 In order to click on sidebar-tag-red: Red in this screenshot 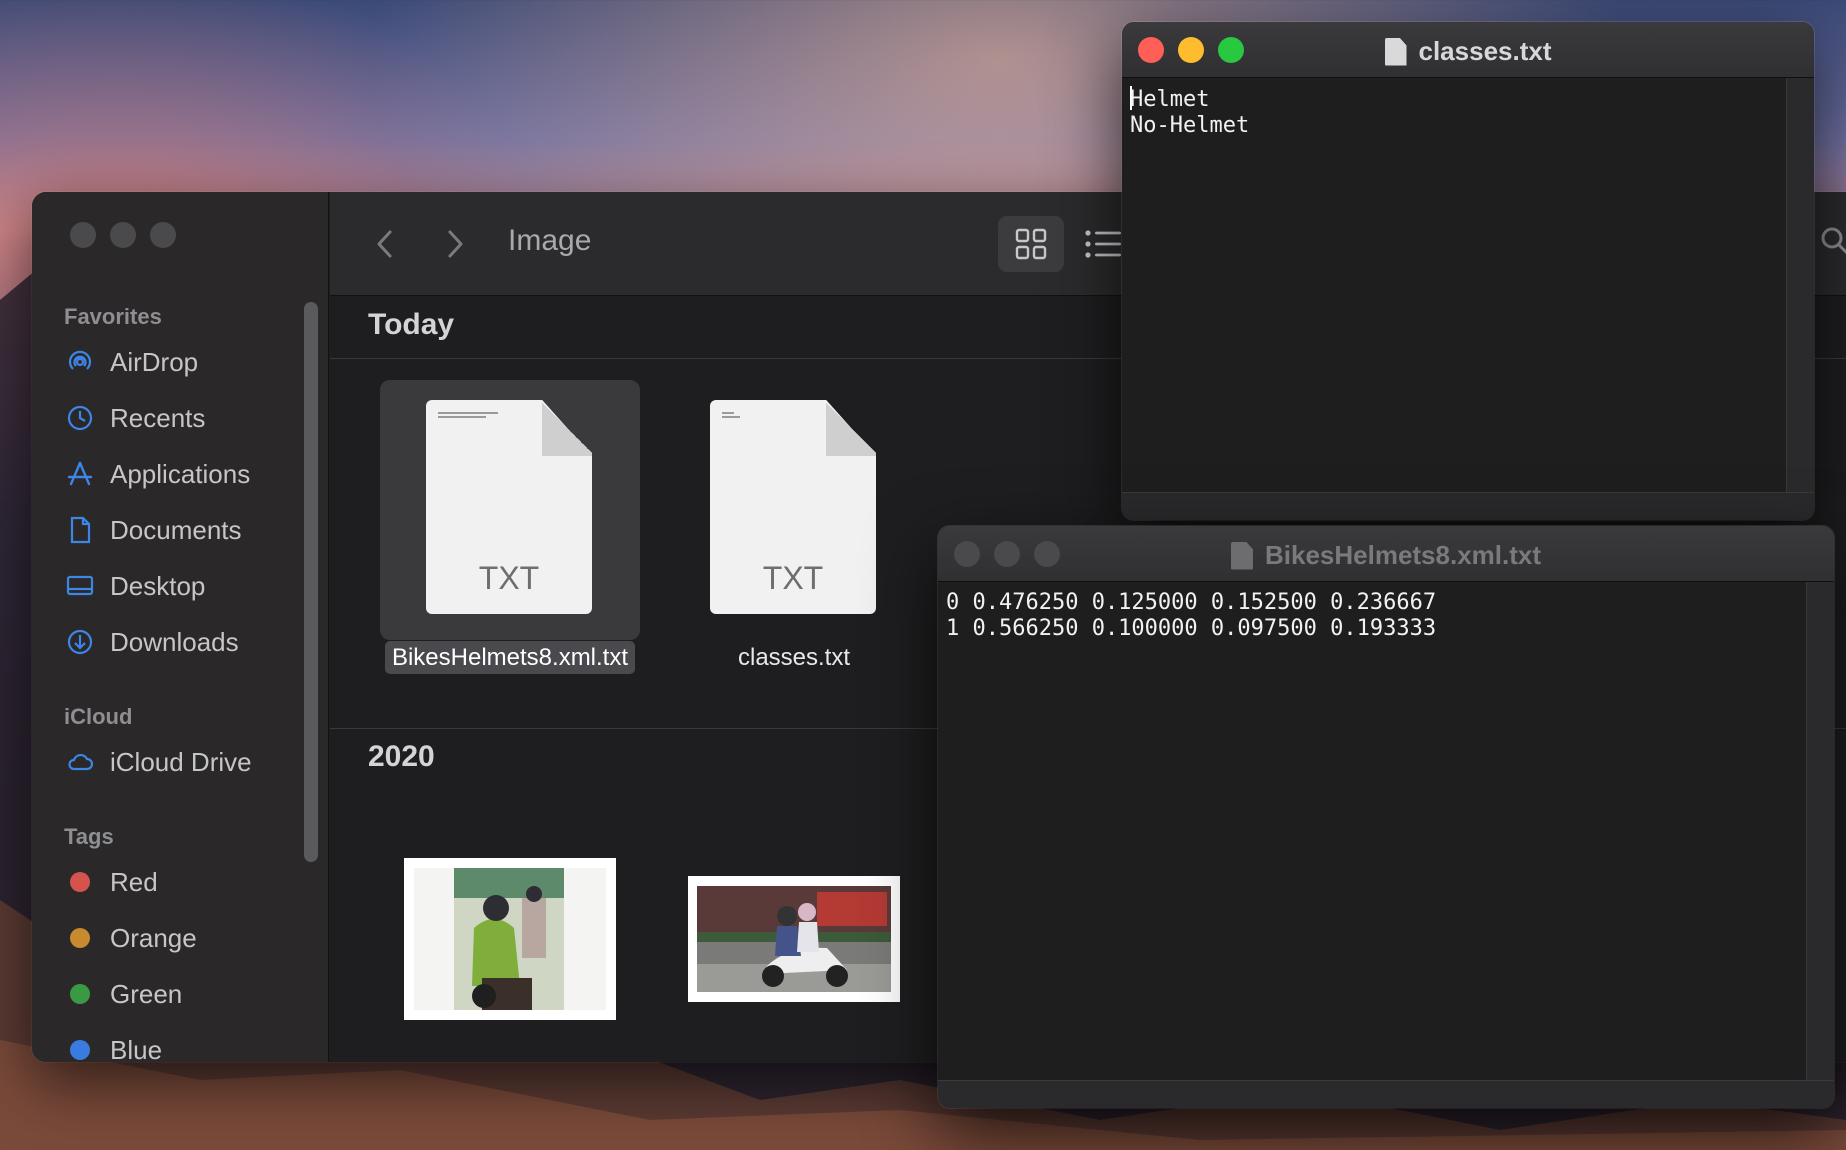, I will do `click(184, 882)`.